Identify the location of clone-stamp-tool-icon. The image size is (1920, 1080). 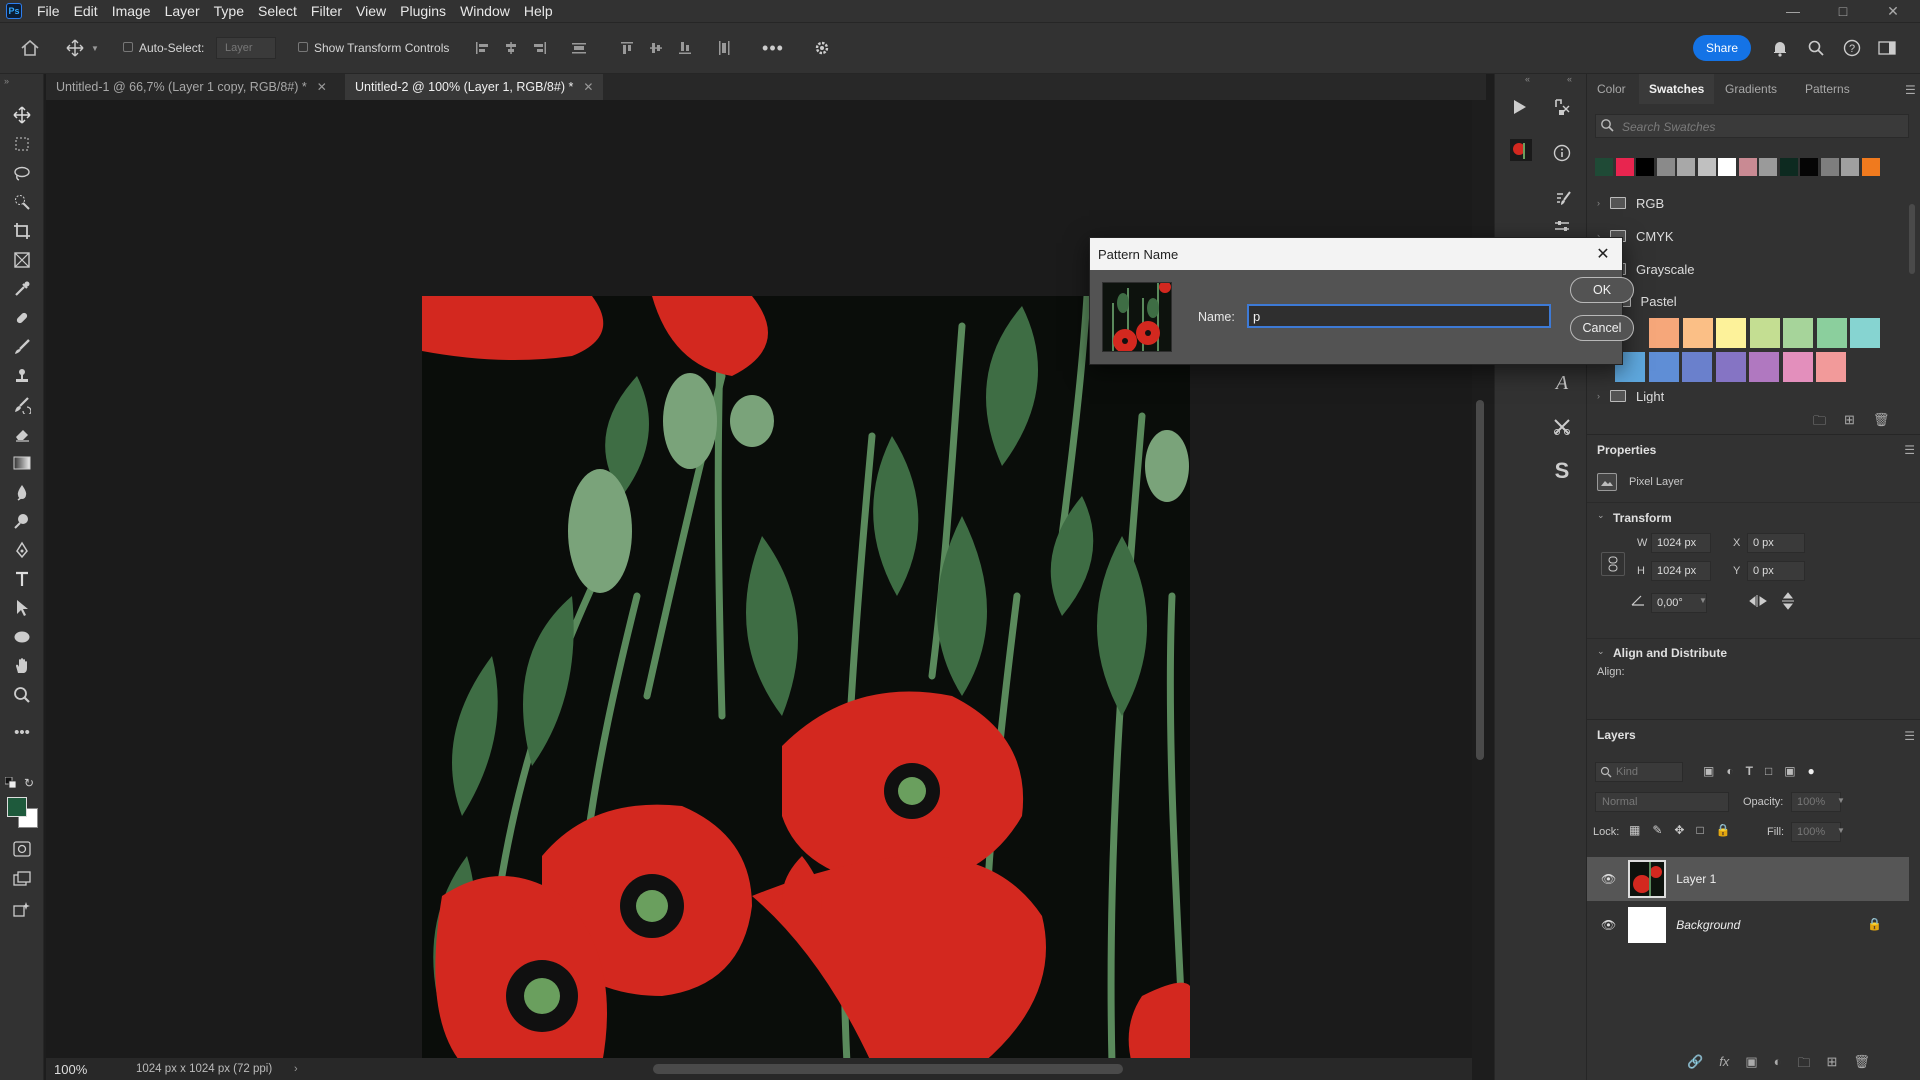
(22, 376).